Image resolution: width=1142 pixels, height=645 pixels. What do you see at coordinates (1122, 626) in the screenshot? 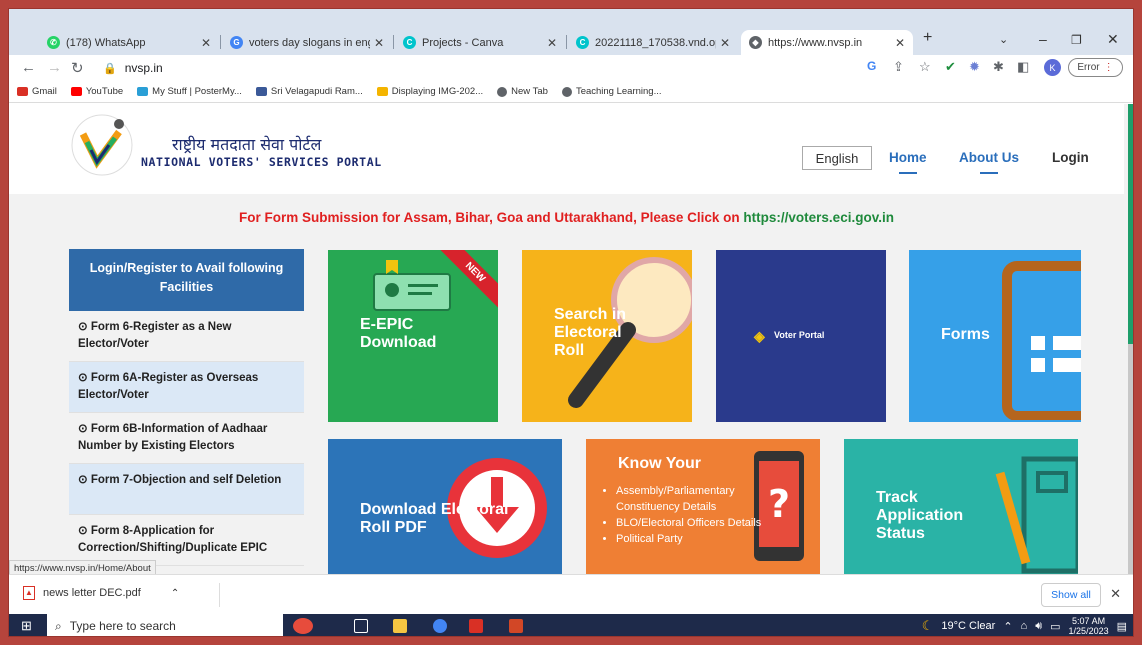
I see `notifications-icon: ▤` at bounding box center [1122, 626].